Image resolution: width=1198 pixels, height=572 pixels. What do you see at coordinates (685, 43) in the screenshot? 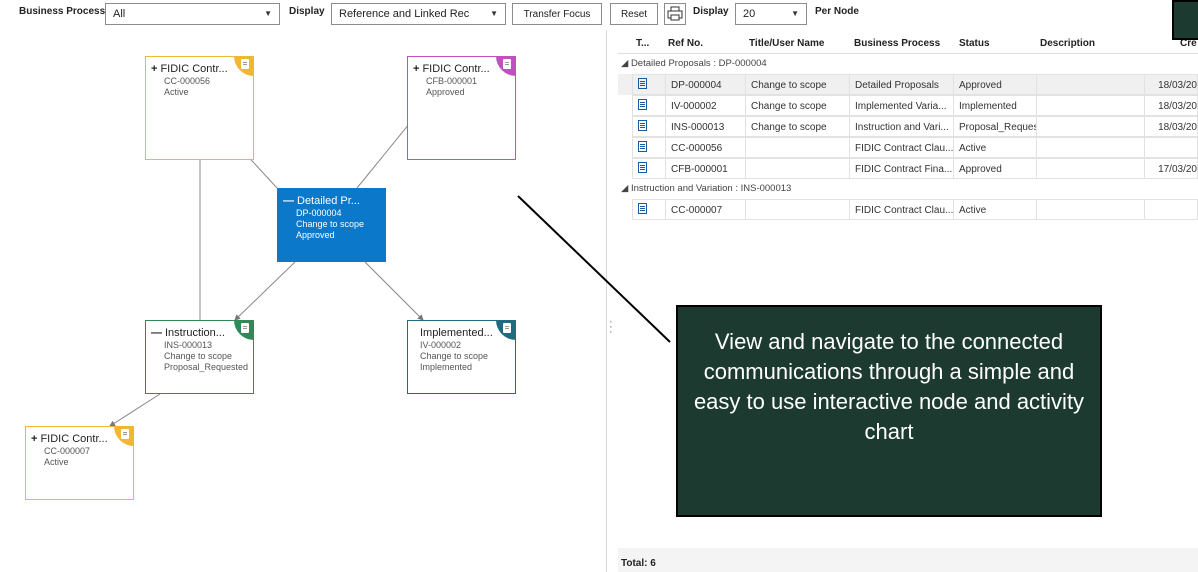
I see `column-header-ref: Ref No.` at bounding box center [685, 43].